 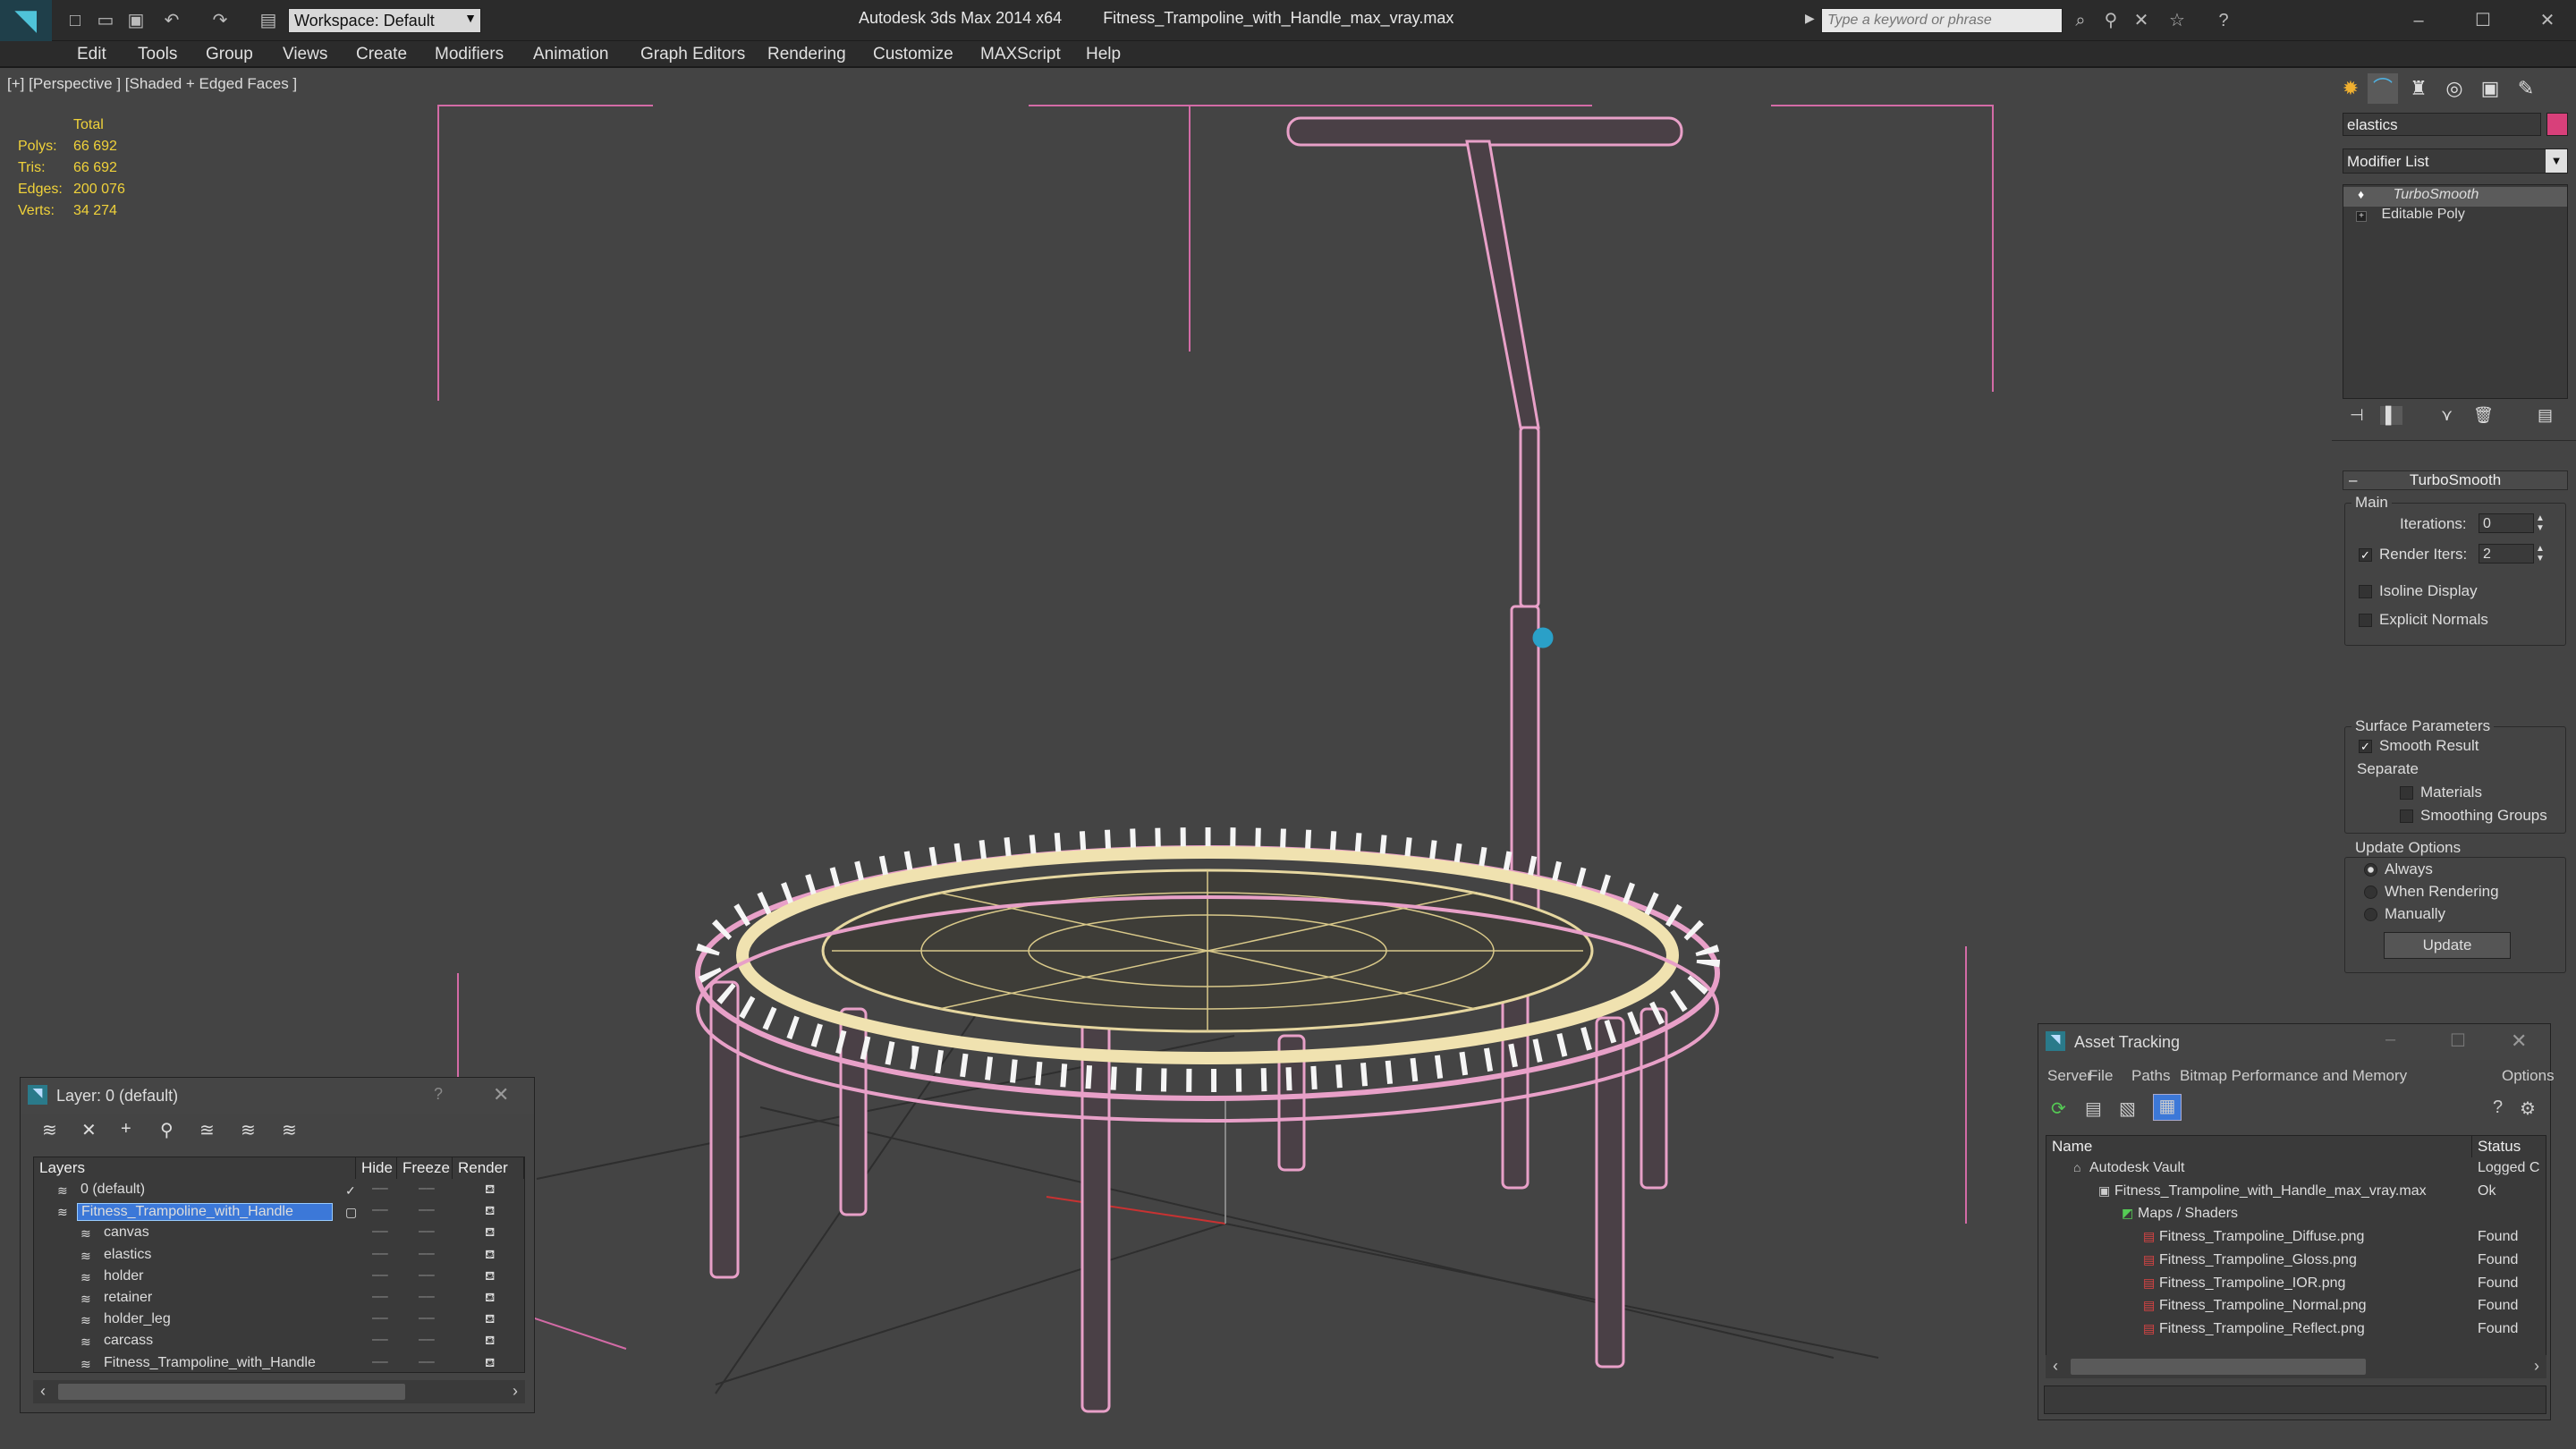 What do you see at coordinates (2296, 1215) in the screenshot?
I see `asset-row: ◩ Maps / Shaders` at bounding box center [2296, 1215].